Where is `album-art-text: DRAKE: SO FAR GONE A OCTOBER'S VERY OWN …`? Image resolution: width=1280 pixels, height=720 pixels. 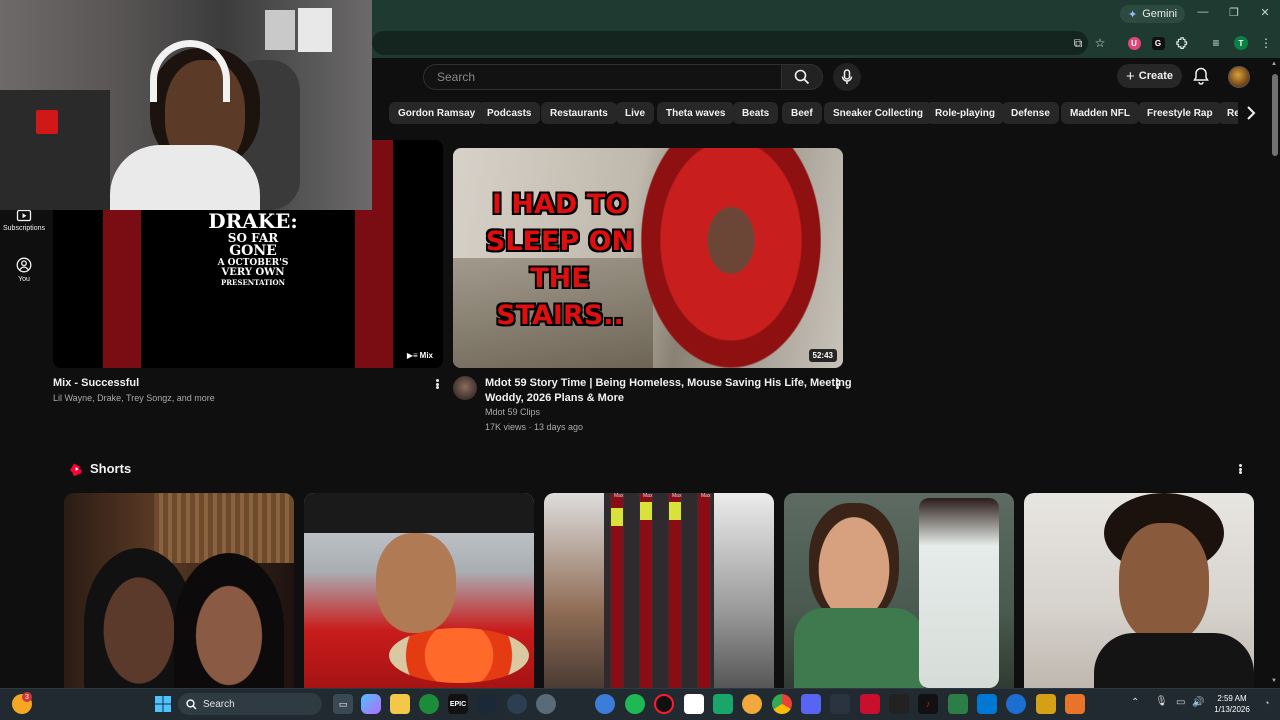 album-art-text: DRAKE: SO FAR GONE A OCTOBER'S VERY OWN … is located at coordinates (253, 248).